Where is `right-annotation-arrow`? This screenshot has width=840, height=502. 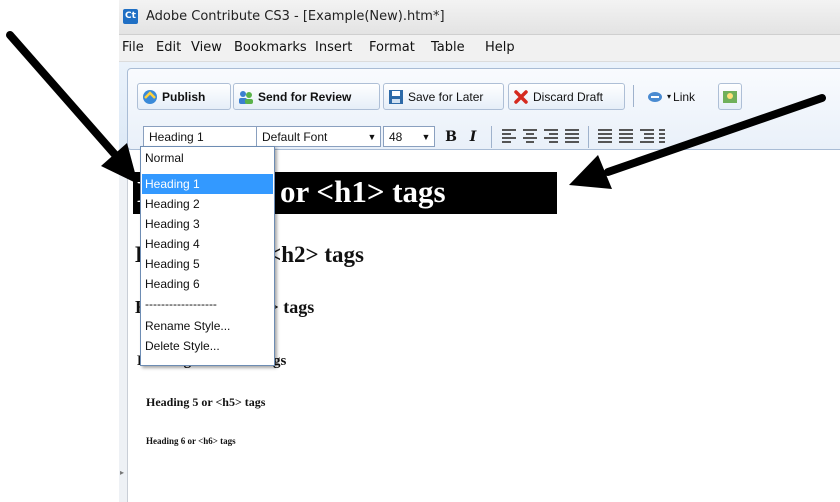
right-annotation-arrow is located at coordinates (697, 141).